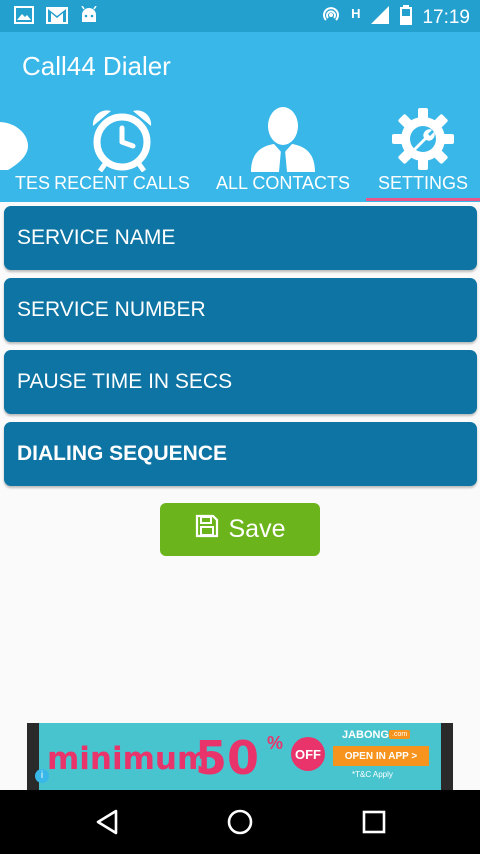 The height and width of the screenshot is (854, 480). I want to click on navigation-bar, so click(240, 822).